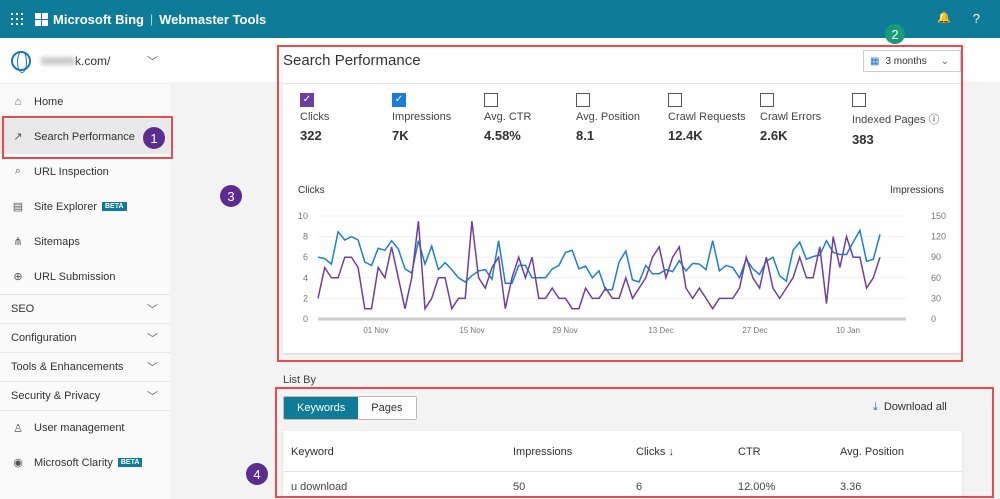  I want to click on download-icon: ⤓, so click(875, 407).